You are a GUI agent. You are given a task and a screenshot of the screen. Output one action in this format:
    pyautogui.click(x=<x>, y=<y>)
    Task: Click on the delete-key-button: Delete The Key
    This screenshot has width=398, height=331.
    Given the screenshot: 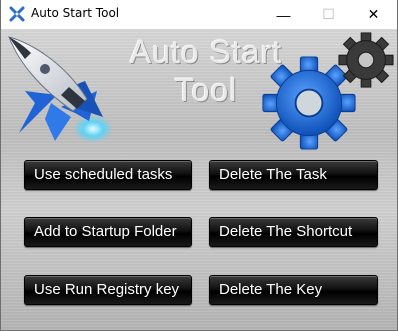 What is the action you would take?
    pyautogui.click(x=293, y=290)
    